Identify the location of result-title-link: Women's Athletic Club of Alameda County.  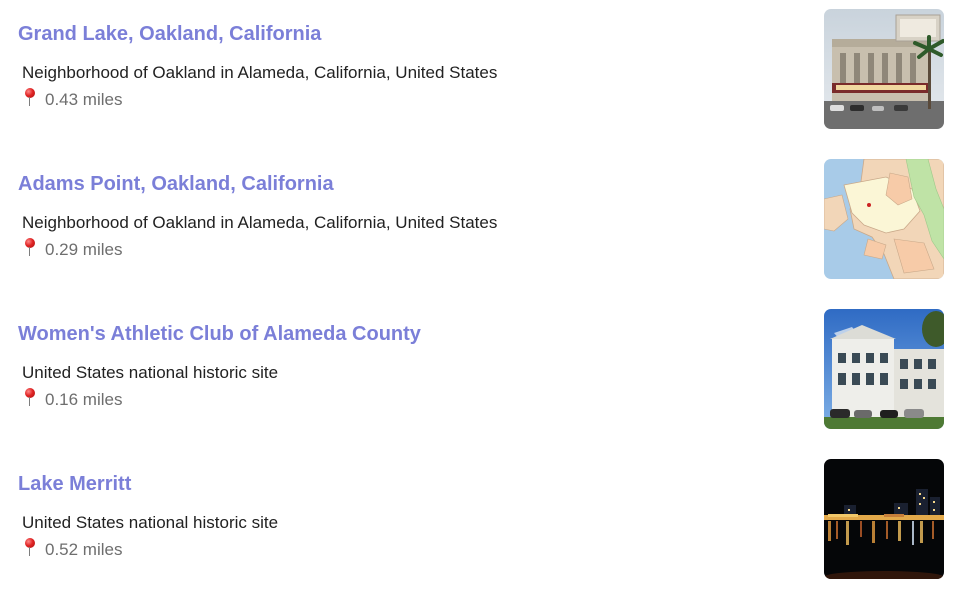
(219, 334).